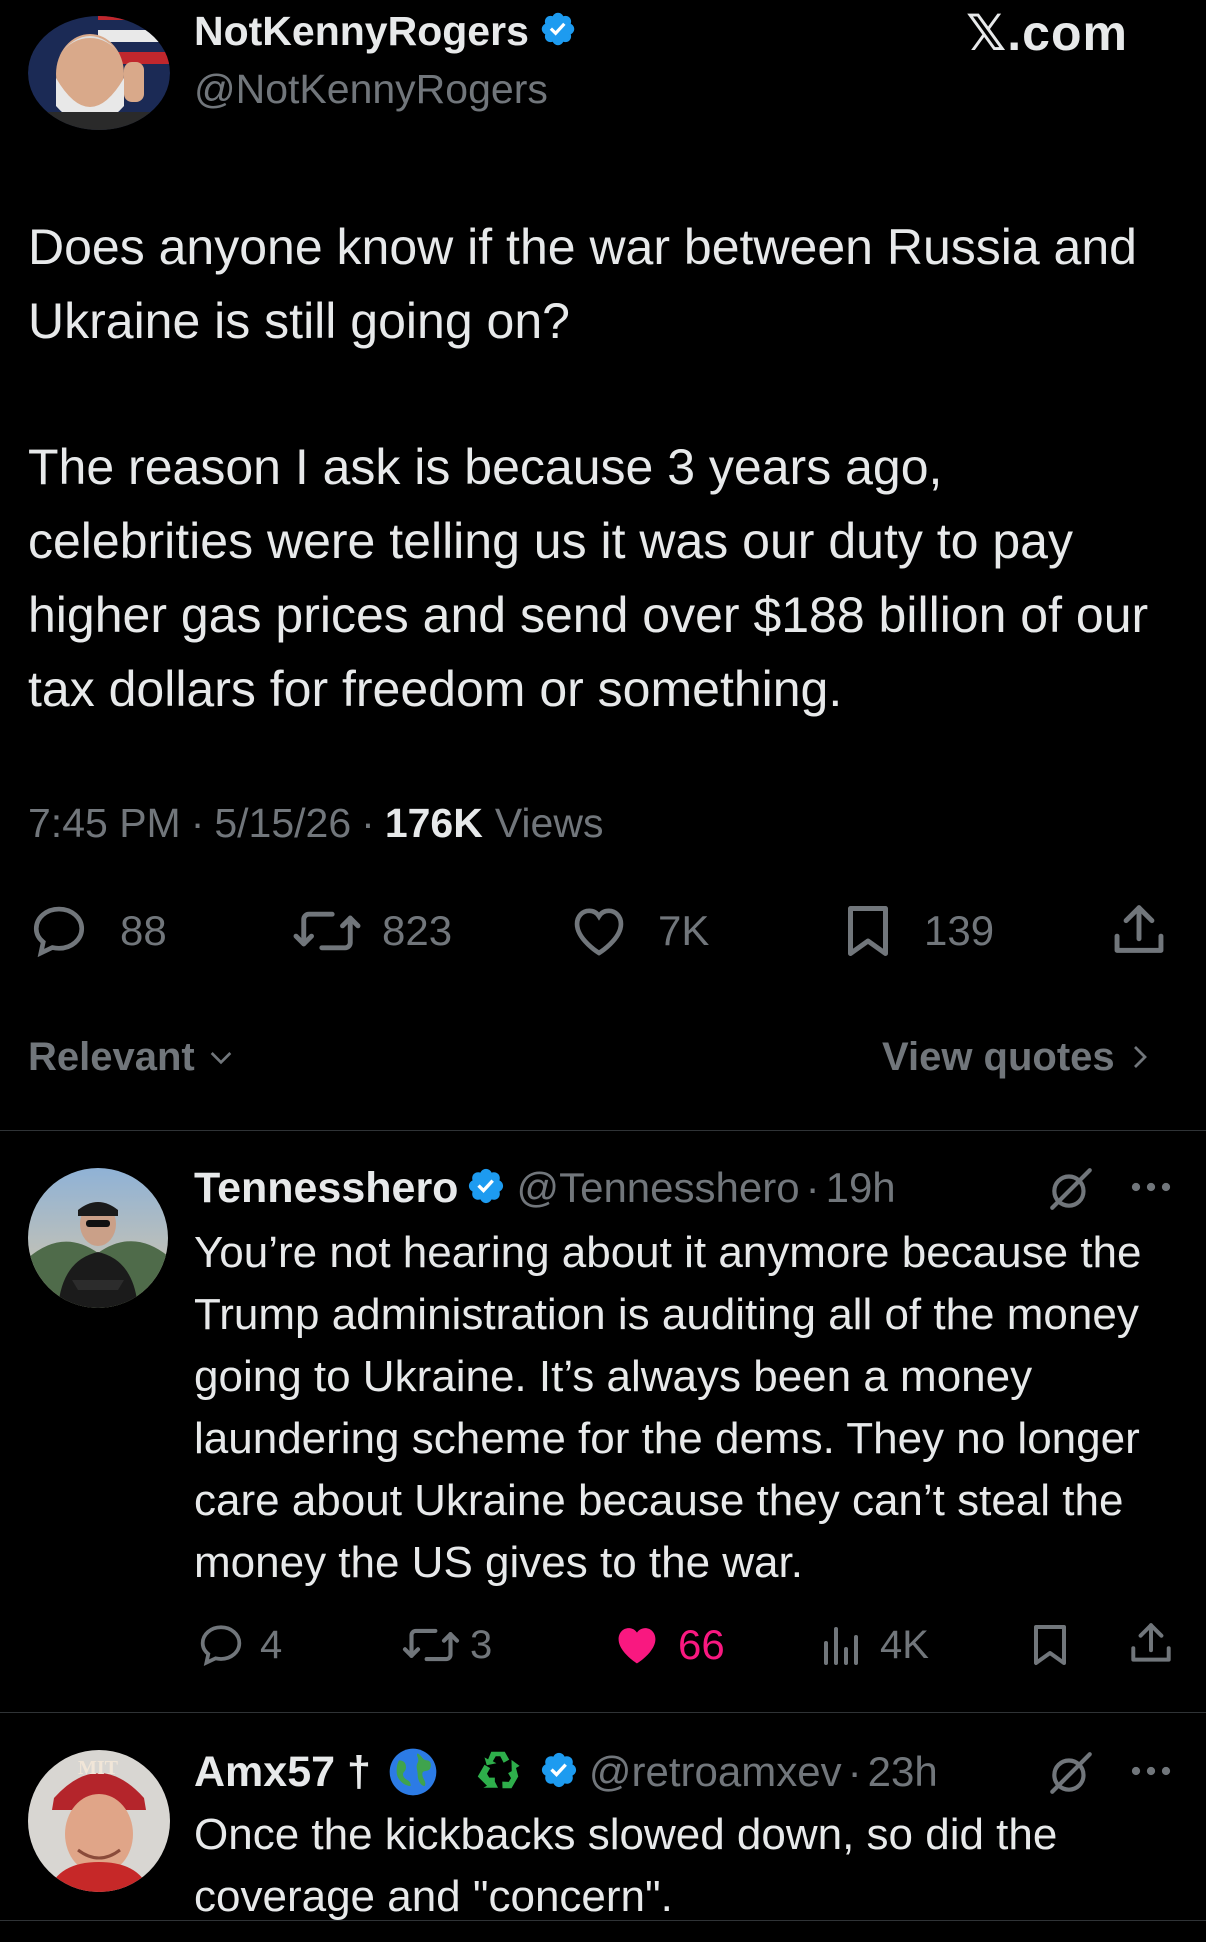  Describe the element at coordinates (413, 1772) in the screenshot. I see `globe-icon` at that location.